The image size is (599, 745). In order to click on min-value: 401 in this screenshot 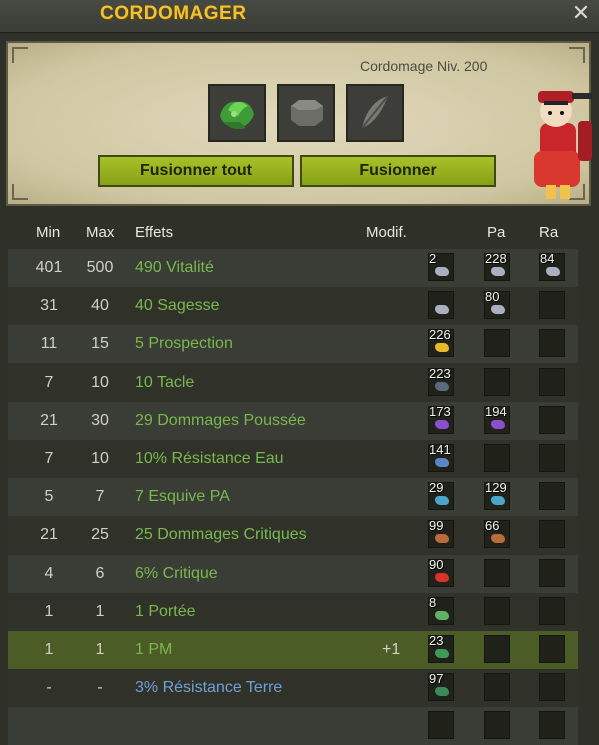, I will do `click(49, 267)`.